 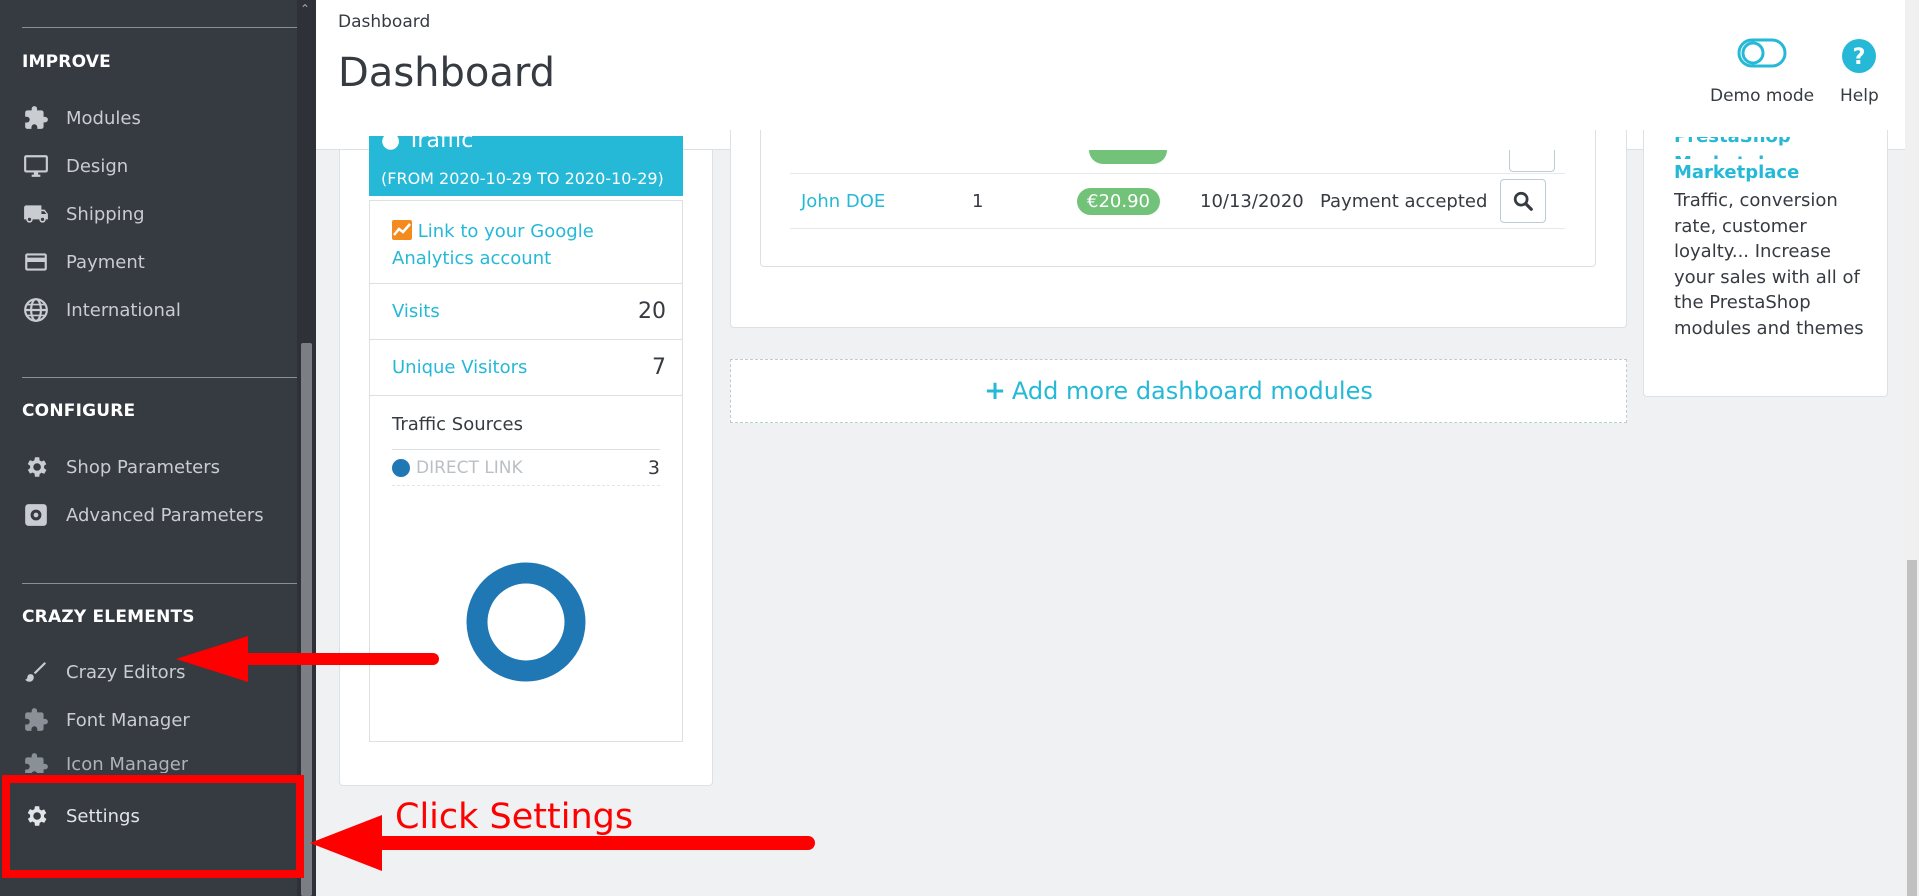 What do you see at coordinates (652, 311) in the screenshot?
I see `visits-value: 20` at bounding box center [652, 311].